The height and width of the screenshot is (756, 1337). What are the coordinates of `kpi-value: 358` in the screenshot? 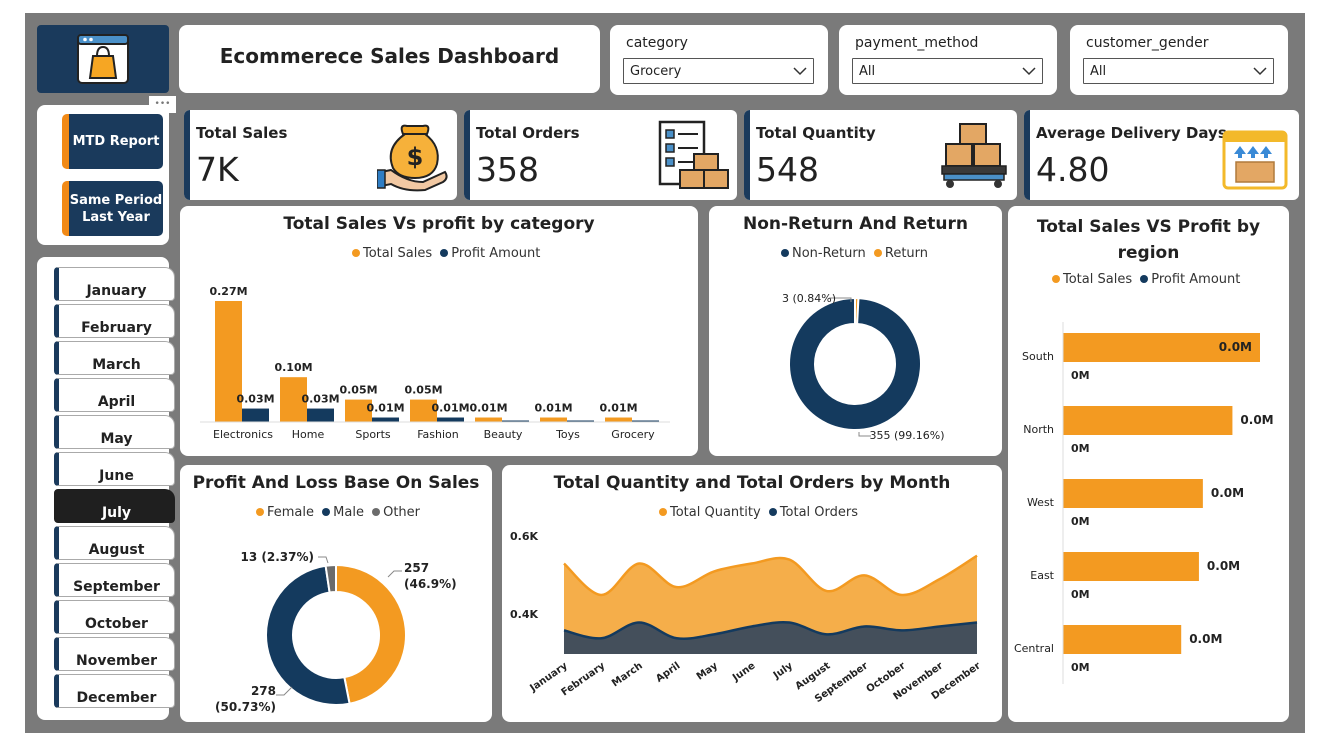 It's located at (507, 169).